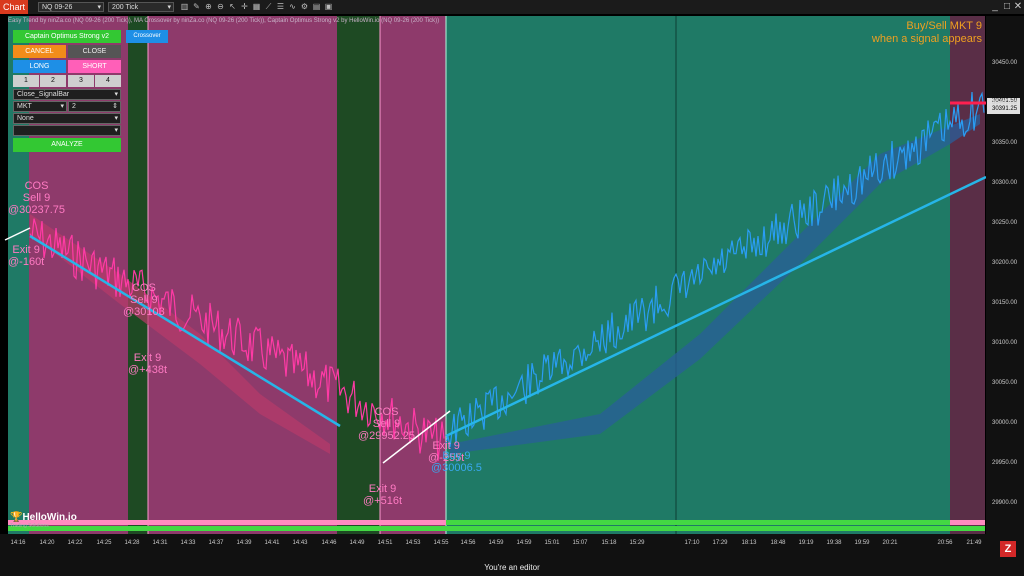 The image size is (1024, 576). What do you see at coordinates (94, 106) in the screenshot?
I see `quantity-stepper: 2 ⇕` at bounding box center [94, 106].